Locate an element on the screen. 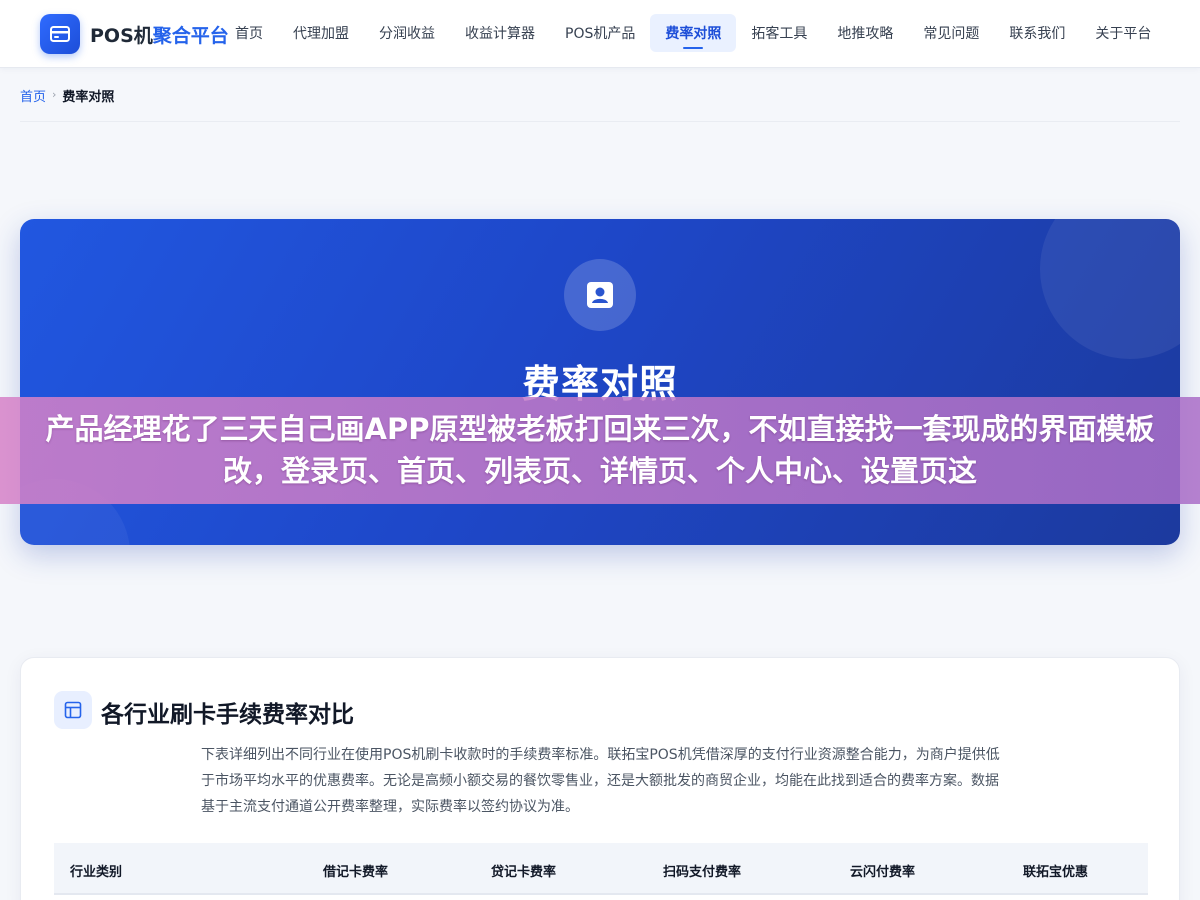 The width and height of the screenshot is (1200, 900). nav-item-faq: 常见问题 is located at coordinates (951, 33).